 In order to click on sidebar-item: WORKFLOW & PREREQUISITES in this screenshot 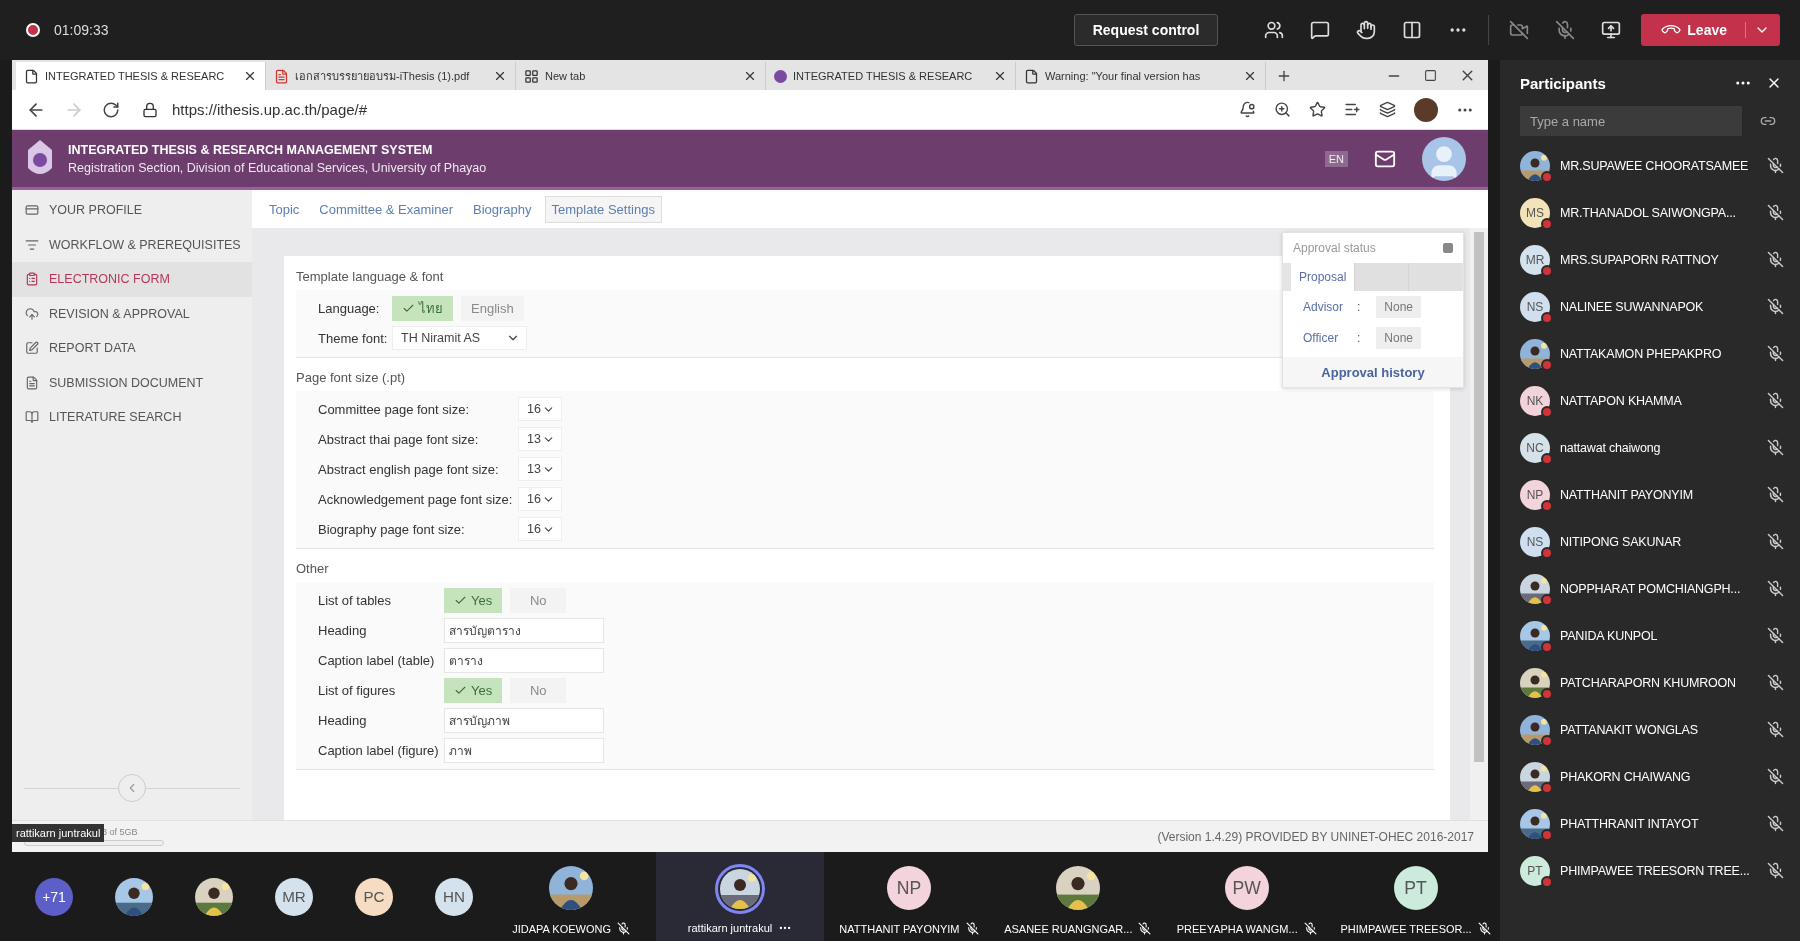, I will do `click(132, 244)`.